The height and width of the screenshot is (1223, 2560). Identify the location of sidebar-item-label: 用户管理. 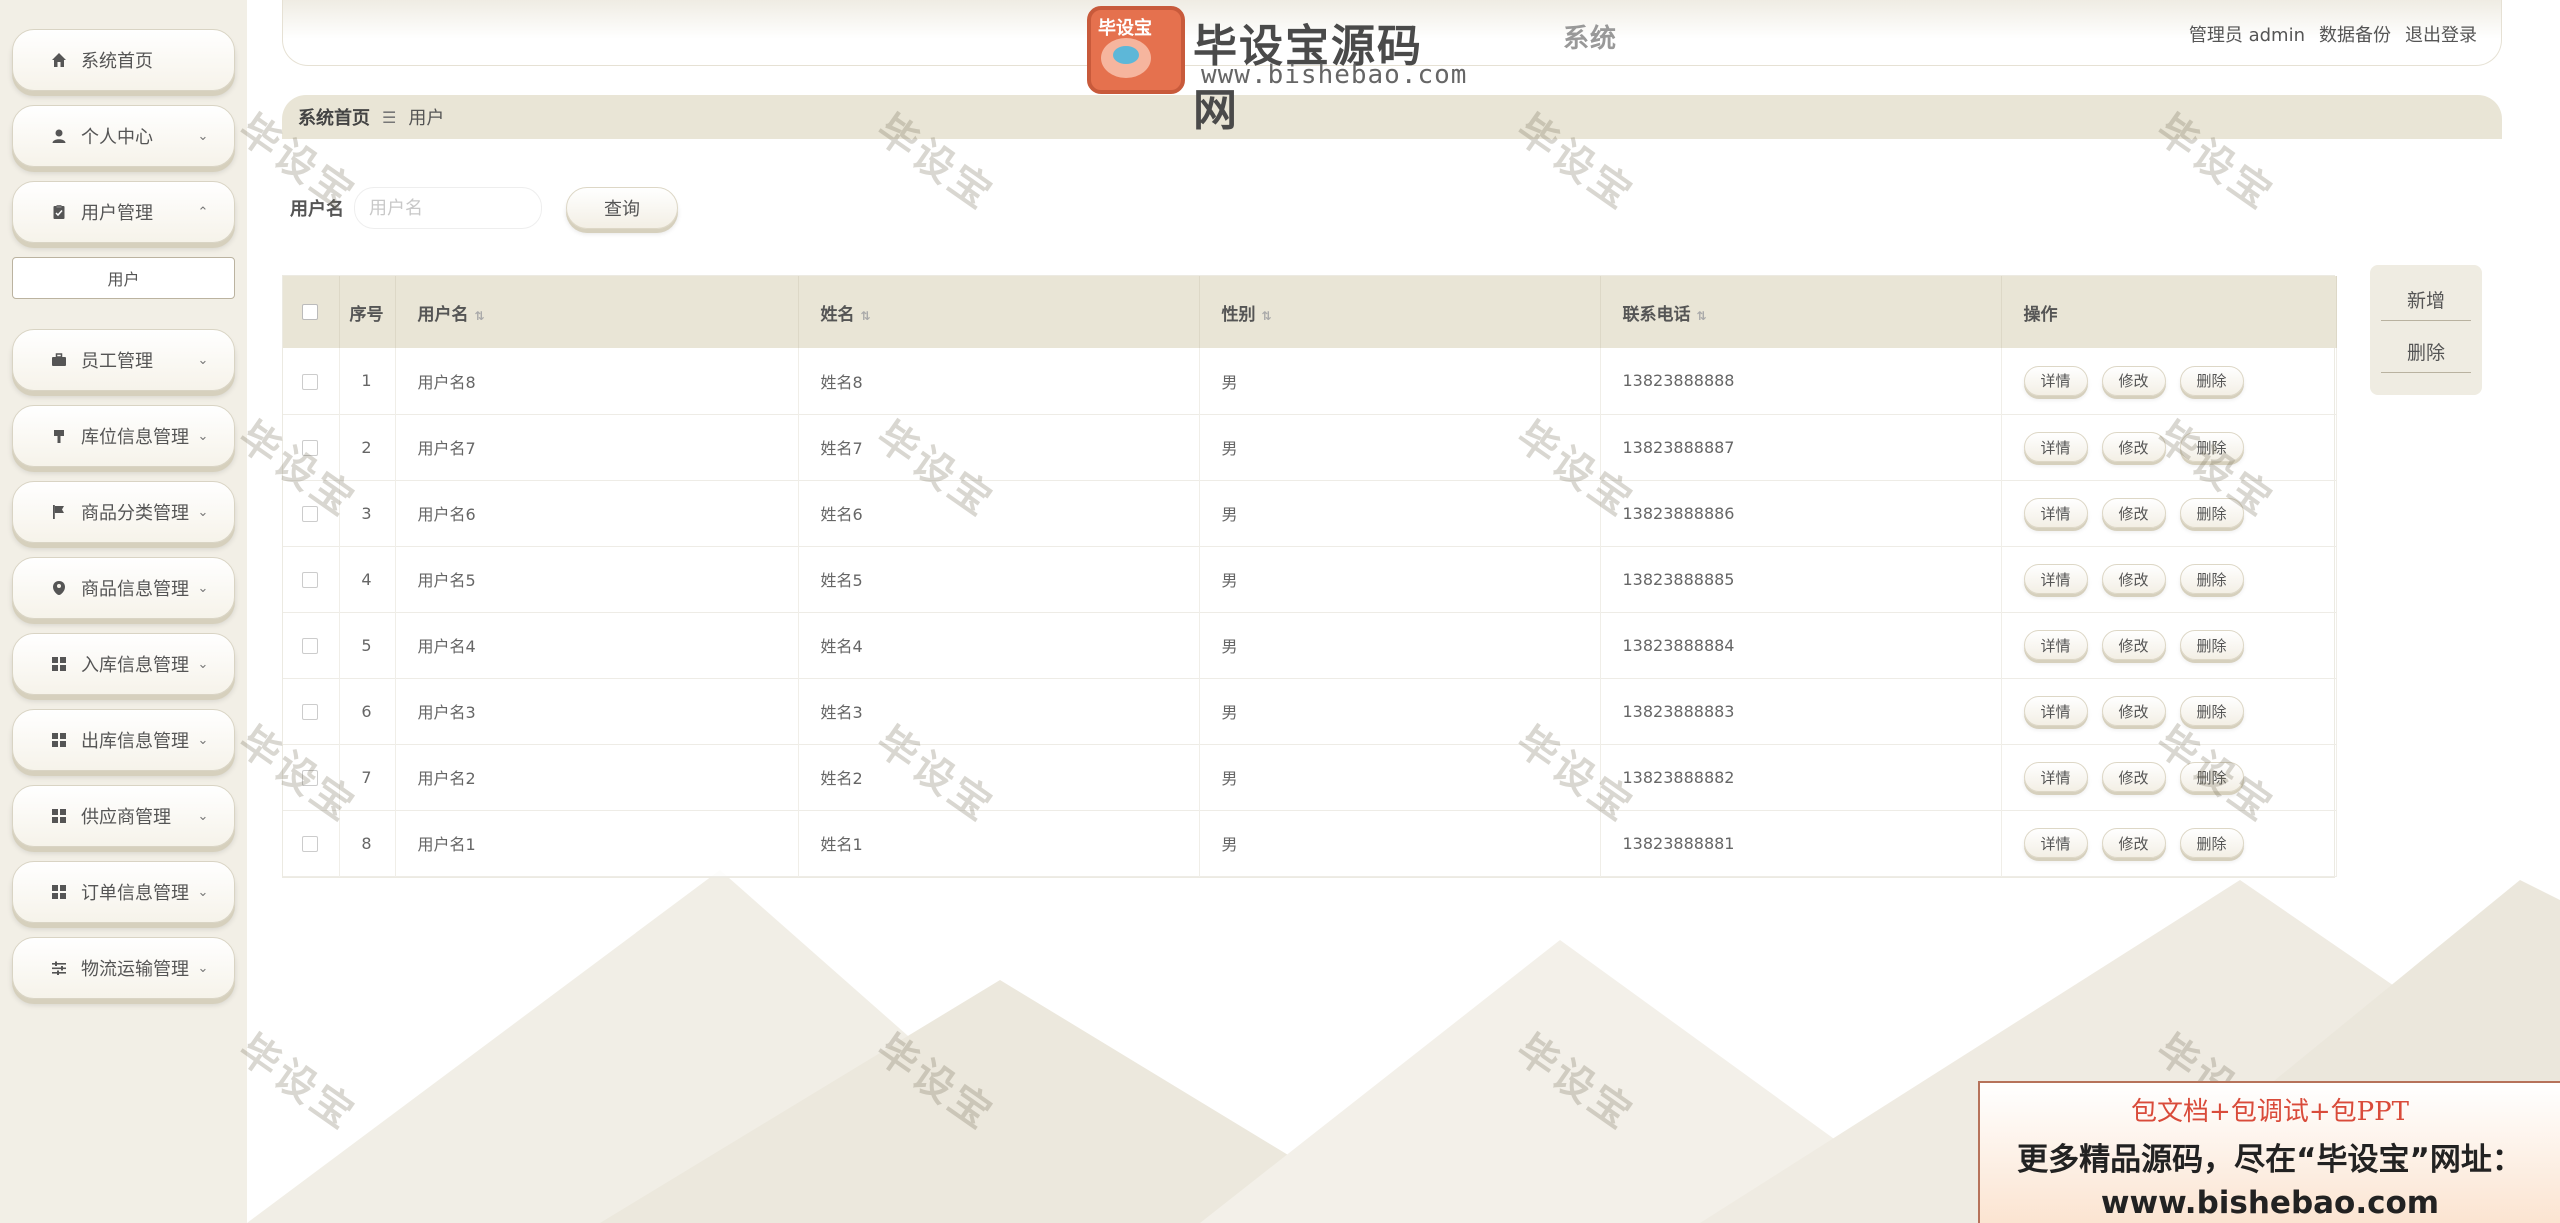
(117, 213).